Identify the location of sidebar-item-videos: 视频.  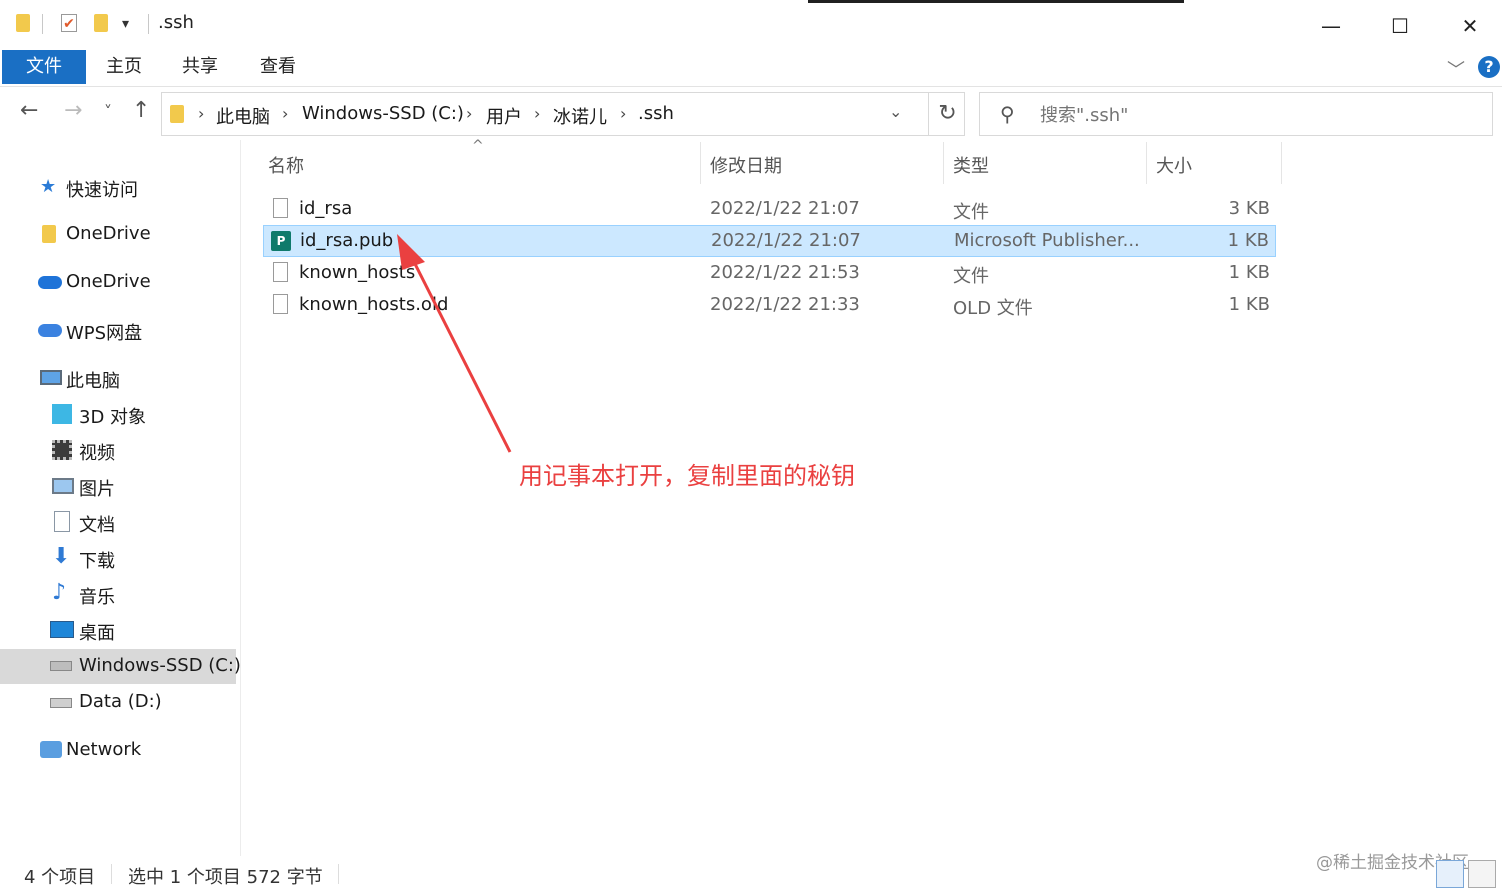
(118, 450).